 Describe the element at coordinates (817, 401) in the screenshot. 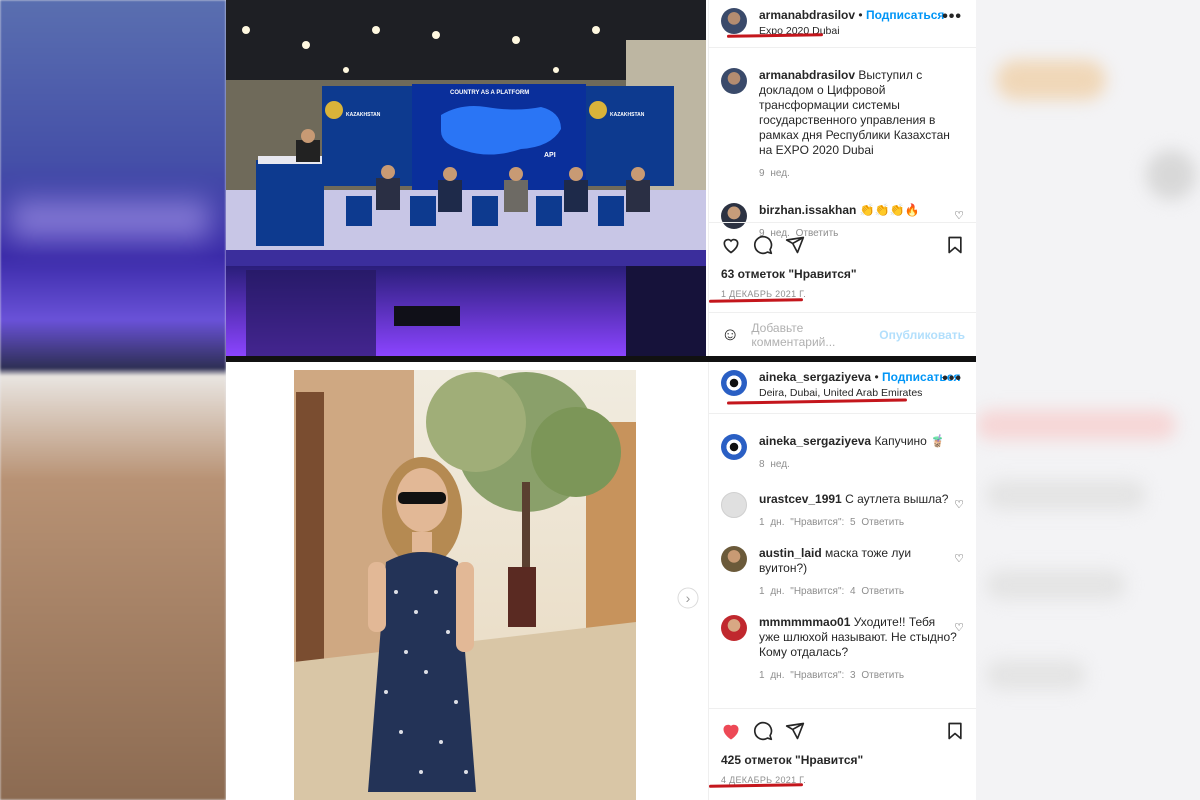

I see `red-underline-mark` at that location.